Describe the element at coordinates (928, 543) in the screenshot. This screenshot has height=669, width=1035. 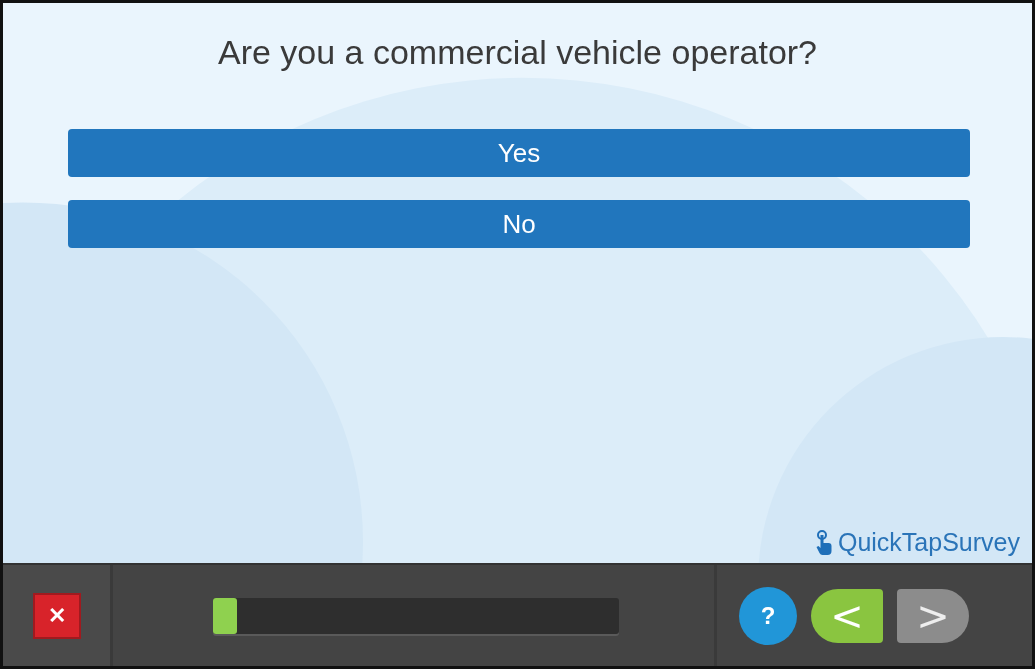
I see `brand-logo-text: QuickTapSurvey` at that location.